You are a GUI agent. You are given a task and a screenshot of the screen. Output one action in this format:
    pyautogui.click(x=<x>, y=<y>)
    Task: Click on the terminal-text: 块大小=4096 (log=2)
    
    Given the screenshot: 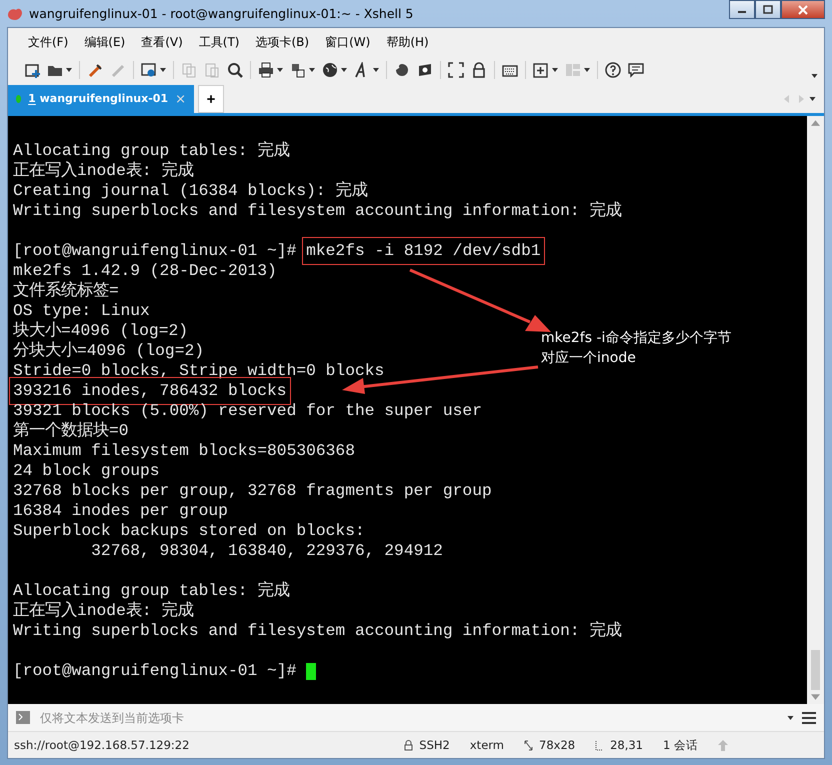 What is the action you would take?
    pyautogui.click(x=100, y=331)
    